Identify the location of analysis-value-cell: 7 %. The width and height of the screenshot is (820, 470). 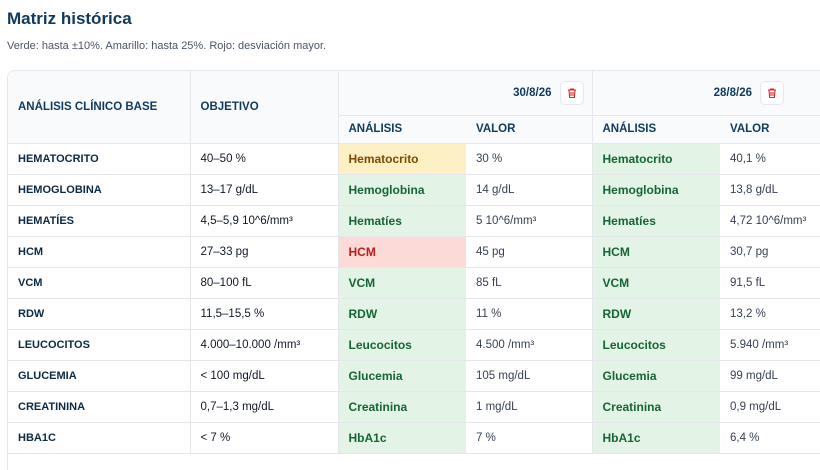
(529, 438).